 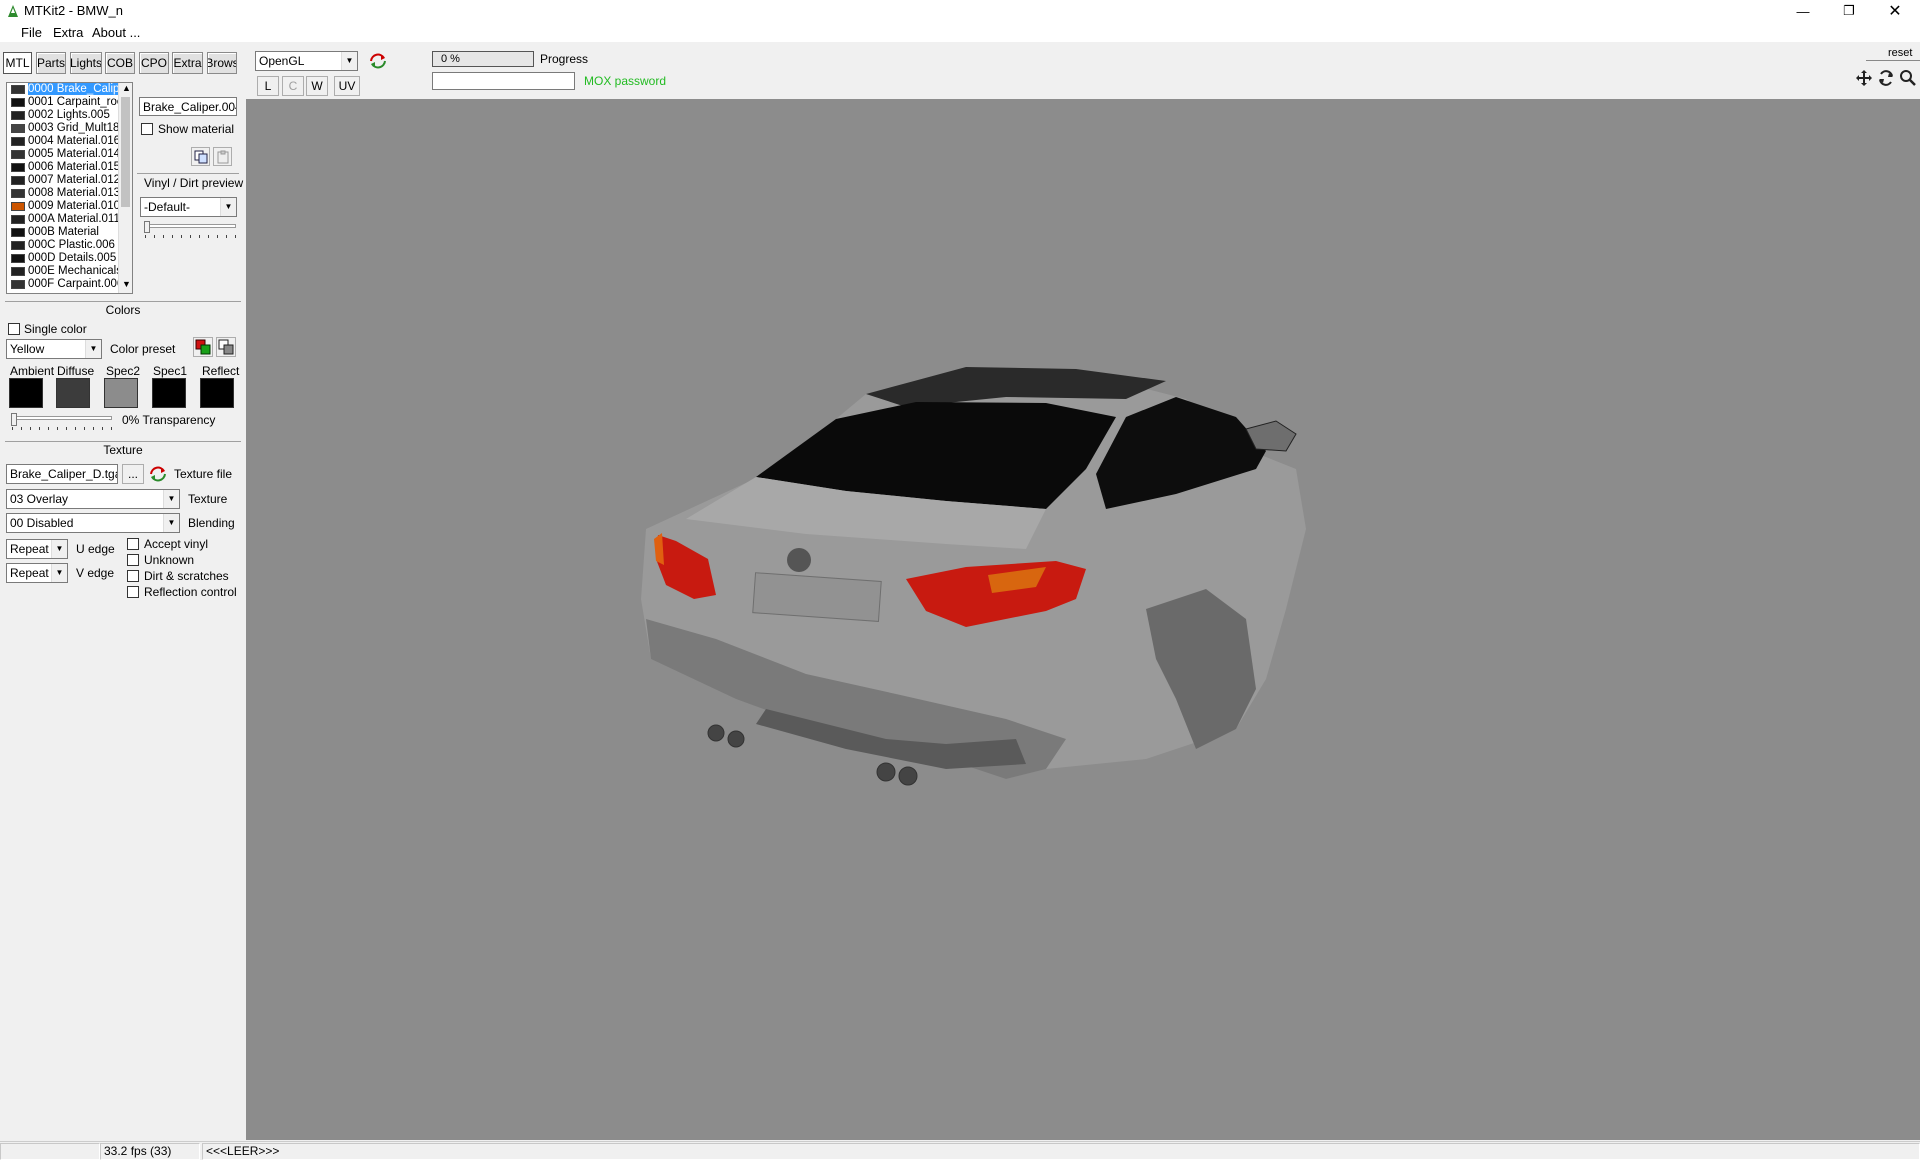 What do you see at coordinates (125, 152) in the screenshot?
I see `scrollbar-thumb` at bounding box center [125, 152].